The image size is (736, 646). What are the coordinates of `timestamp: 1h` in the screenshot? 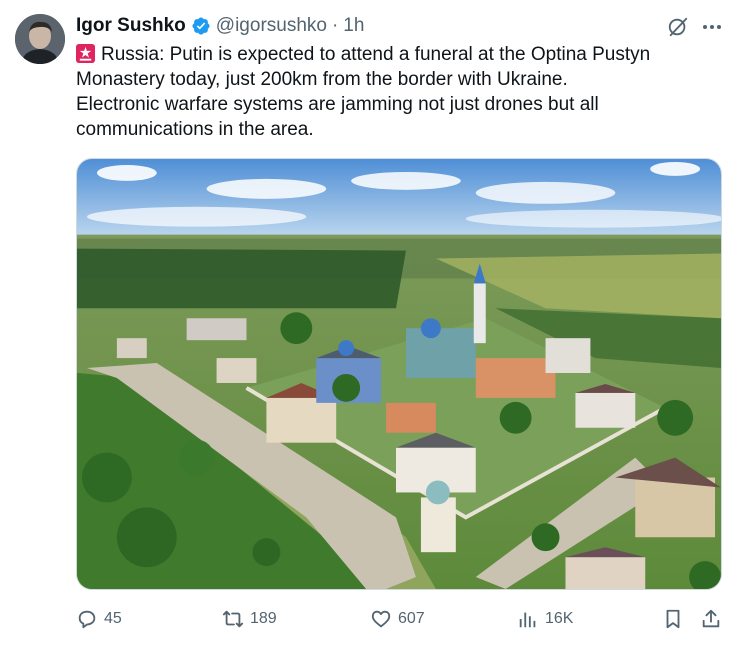 It's located at (353, 26).